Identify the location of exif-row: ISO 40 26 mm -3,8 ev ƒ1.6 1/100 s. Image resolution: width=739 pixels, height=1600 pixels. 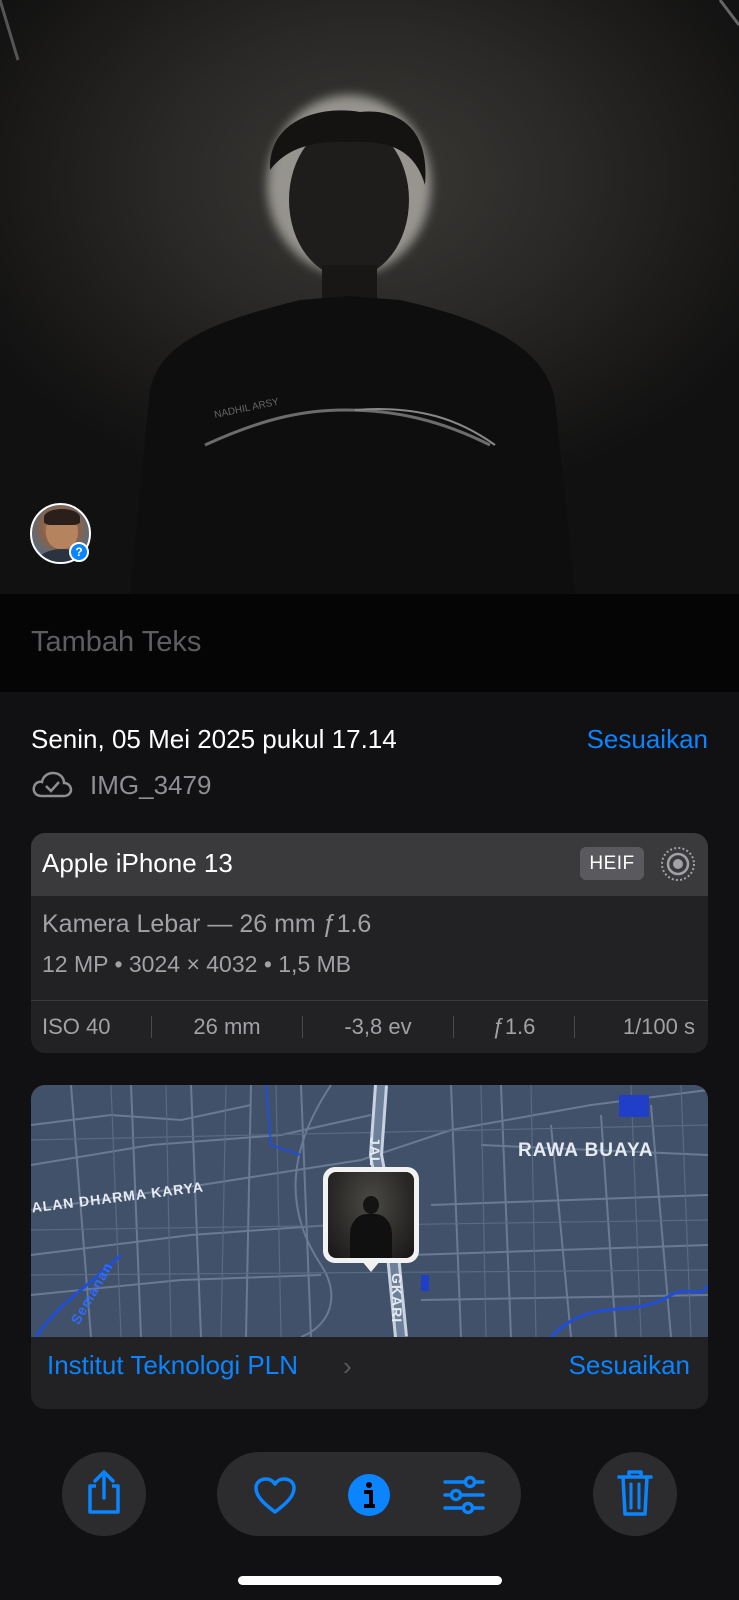
(369, 1027).